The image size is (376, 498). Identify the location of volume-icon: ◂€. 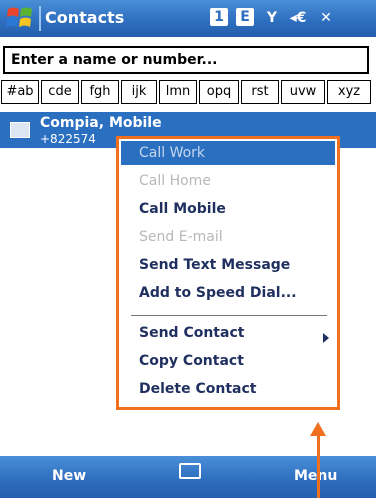
(298, 18).